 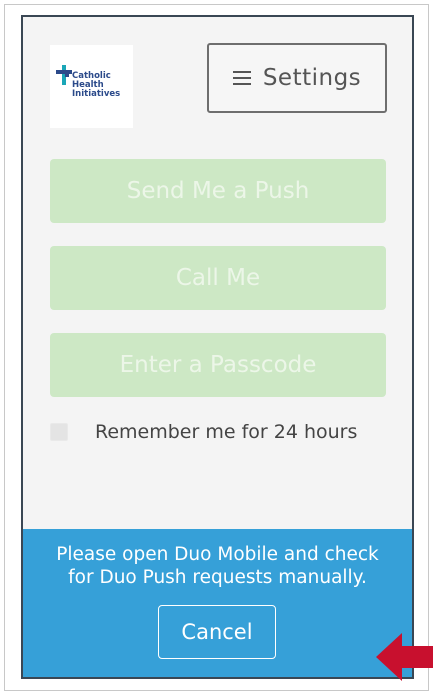 I want to click on chi-cross-logo-icon, so click(x=64, y=75).